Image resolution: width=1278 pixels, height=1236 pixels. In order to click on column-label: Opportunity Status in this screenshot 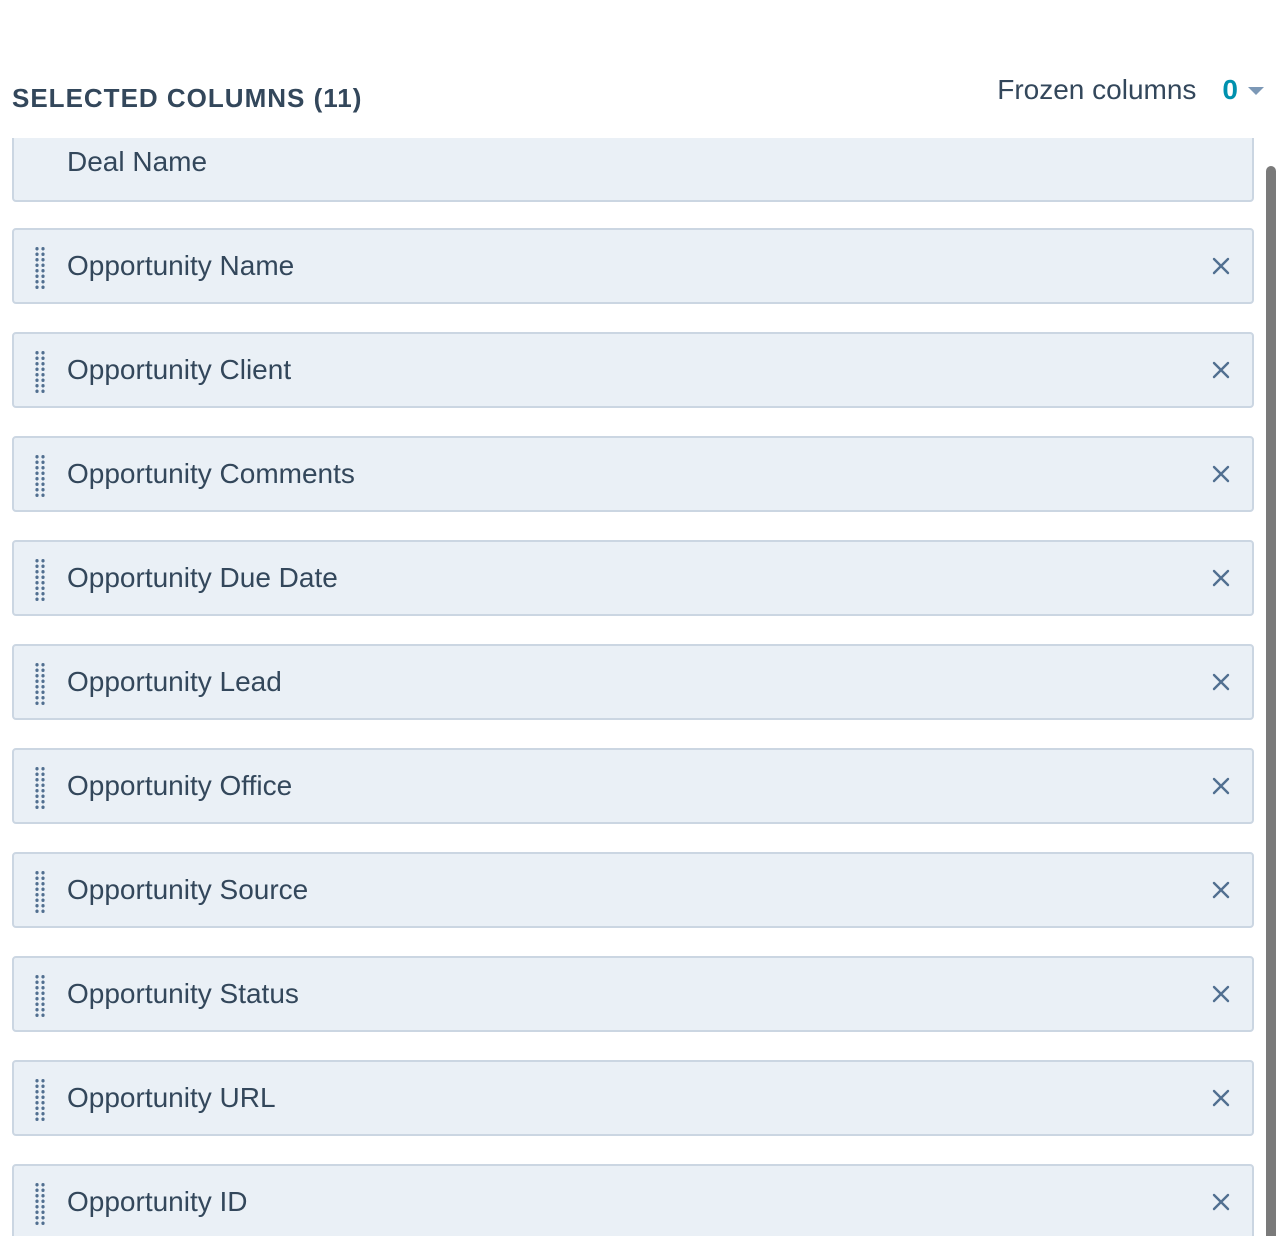, I will do `click(183, 993)`.